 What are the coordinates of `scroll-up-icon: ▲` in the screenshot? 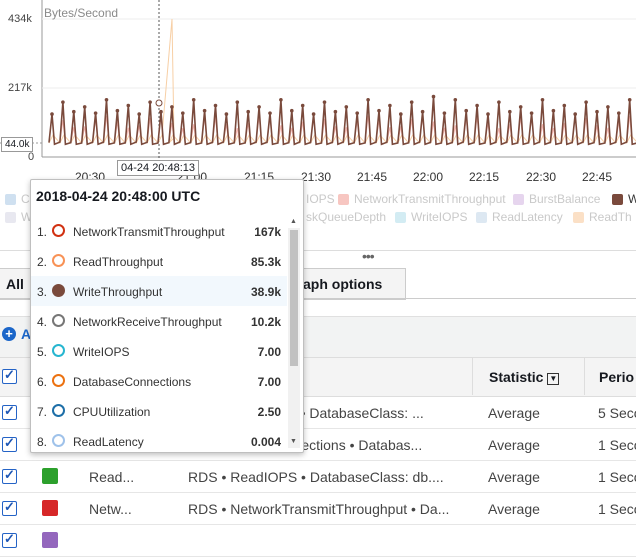 It's located at (293, 221).